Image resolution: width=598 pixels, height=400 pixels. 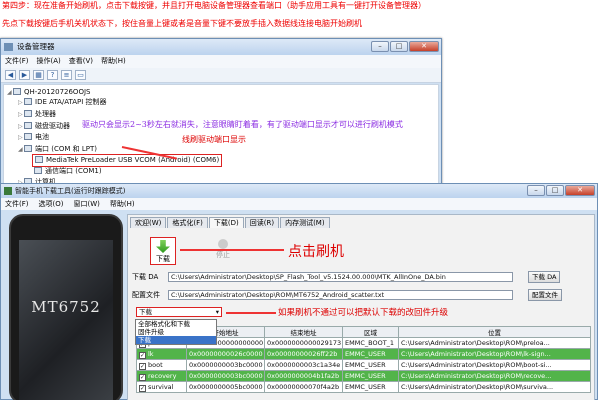 What do you see at coordinates (555, 190) in the screenshot?
I see `ft-maximize-button: □` at bounding box center [555, 190].